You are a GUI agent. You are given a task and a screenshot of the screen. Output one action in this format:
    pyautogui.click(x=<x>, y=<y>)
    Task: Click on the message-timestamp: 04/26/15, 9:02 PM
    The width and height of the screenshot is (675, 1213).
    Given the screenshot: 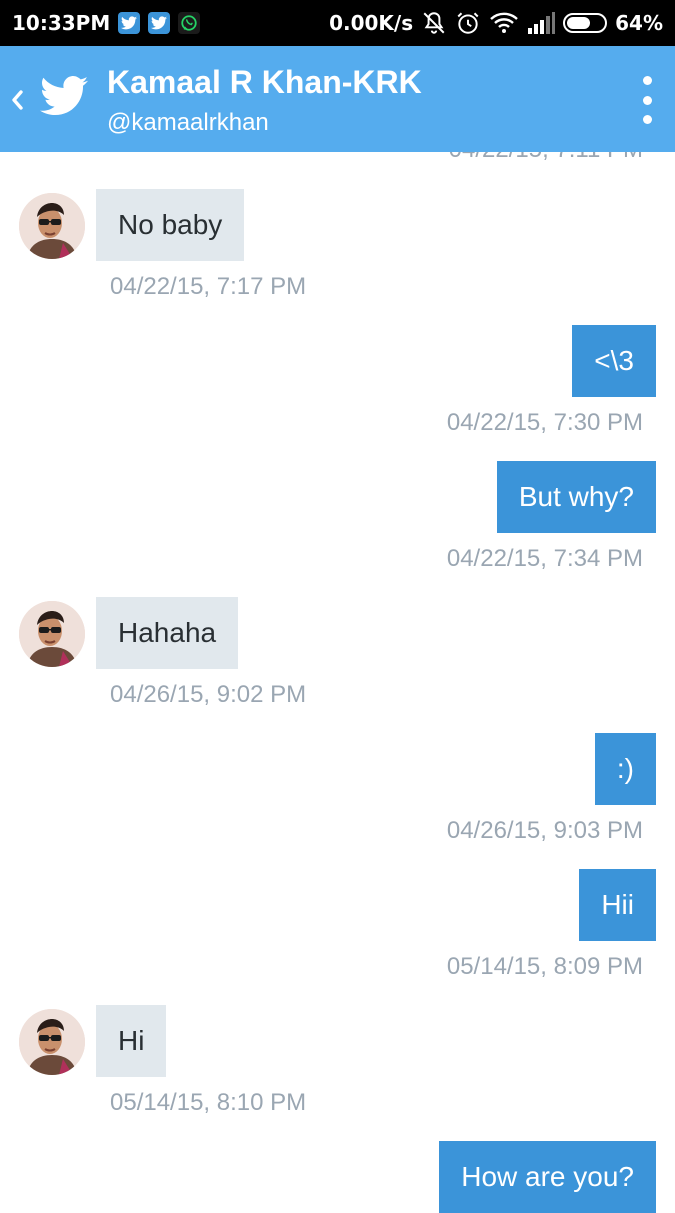 What is the action you would take?
    pyautogui.click(x=208, y=694)
    